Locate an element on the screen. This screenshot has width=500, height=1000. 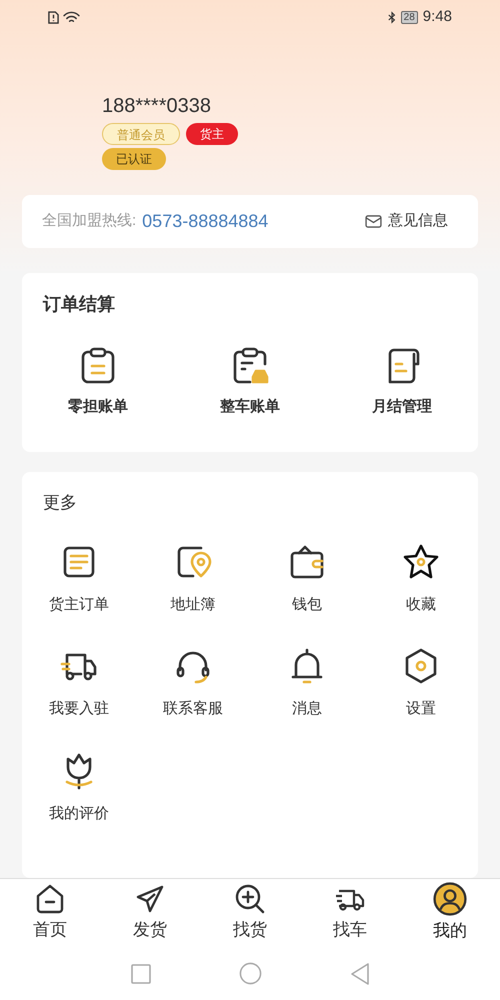
section-title: 更多 is located at coordinates (60, 503).